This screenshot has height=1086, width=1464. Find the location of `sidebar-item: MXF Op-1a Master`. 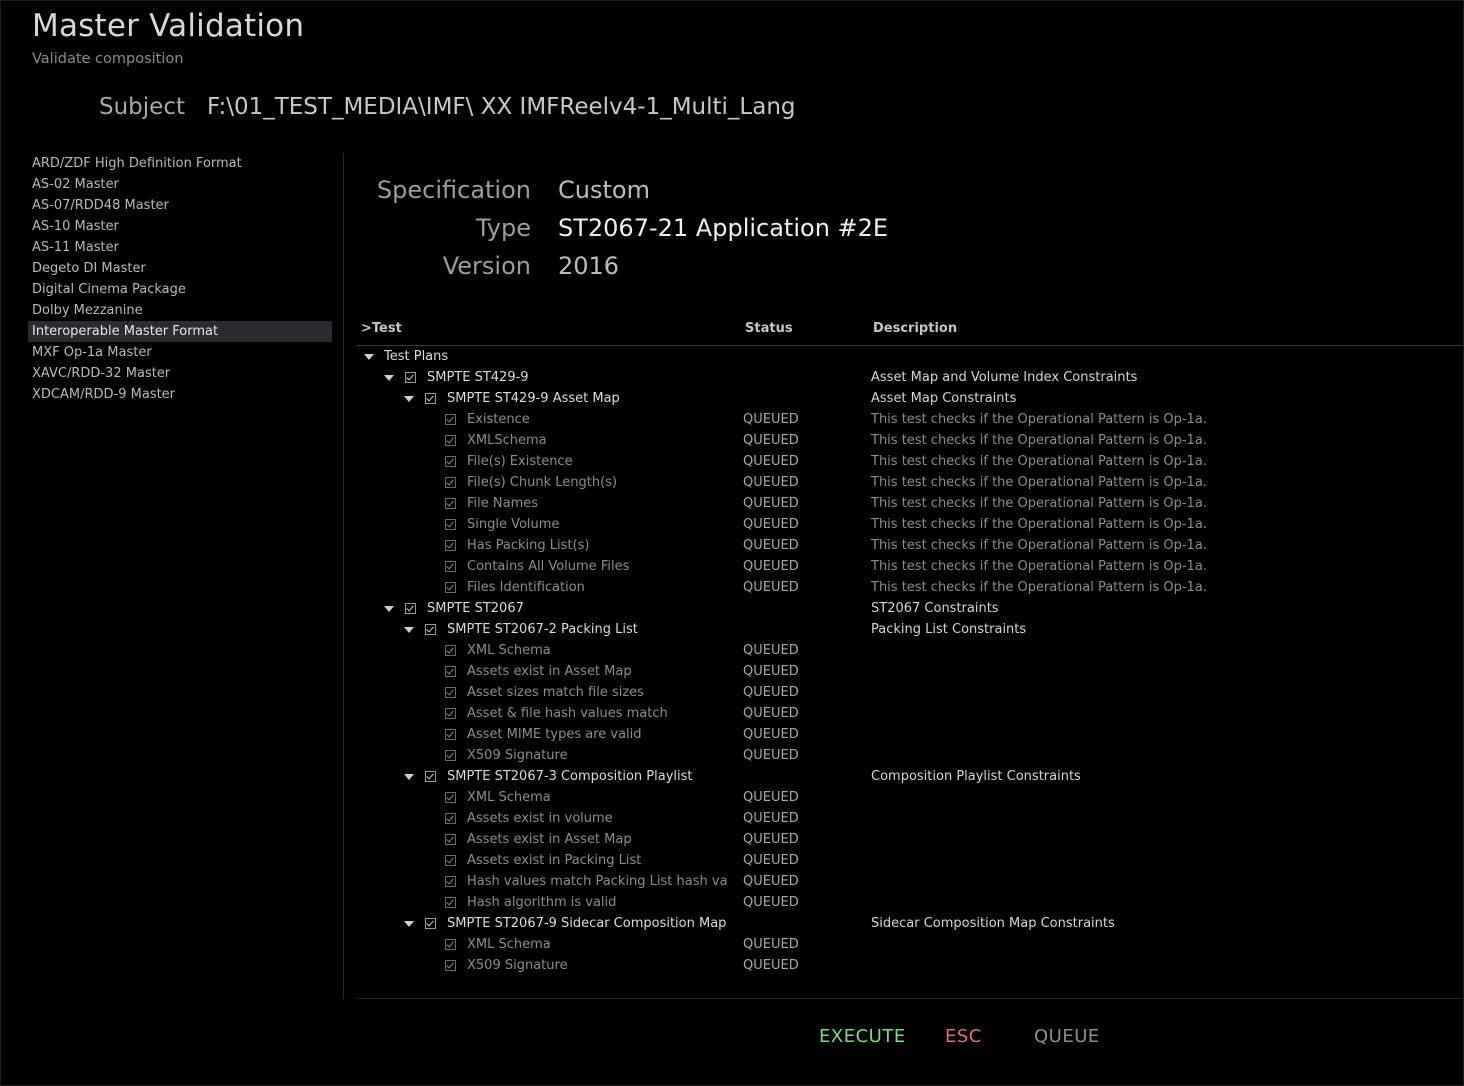

sidebar-item: MXF Op-1a Master is located at coordinates (180, 352).